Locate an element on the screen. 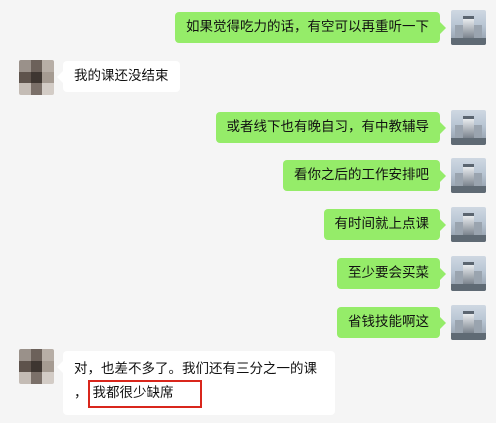 This screenshot has height=423, width=496. message-bubble-self: 或者线下也有晚自习，有中教辅导 is located at coordinates (330, 127).